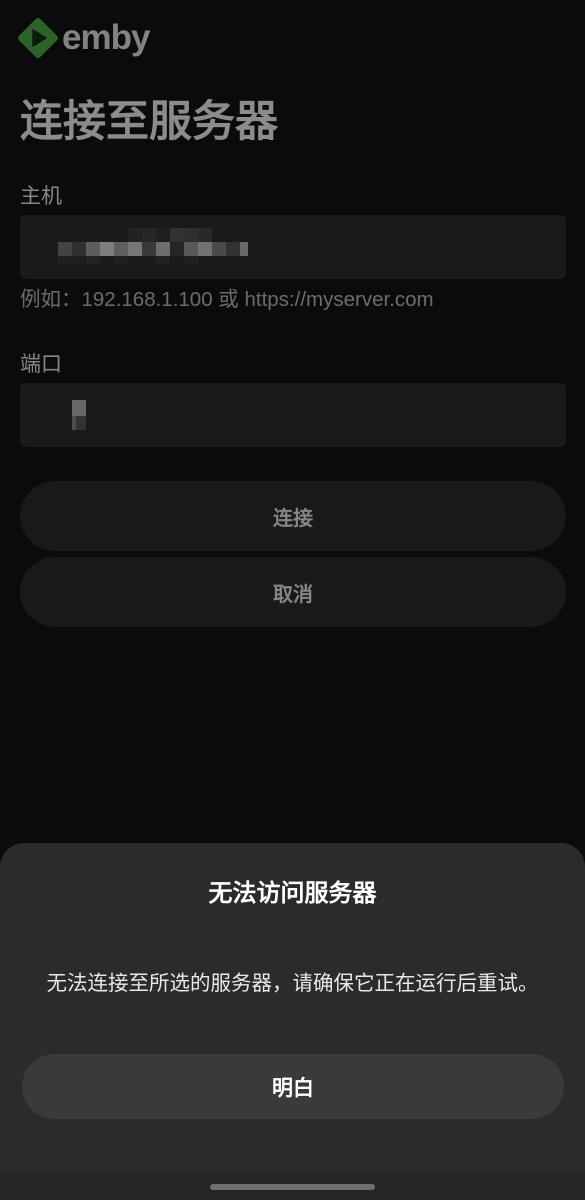 This screenshot has height=1200, width=585. Describe the element at coordinates (292, 983) in the screenshot. I see `dialog-message: 无法连接至所选的服务器，请确保它正在运行后重试。` at that location.